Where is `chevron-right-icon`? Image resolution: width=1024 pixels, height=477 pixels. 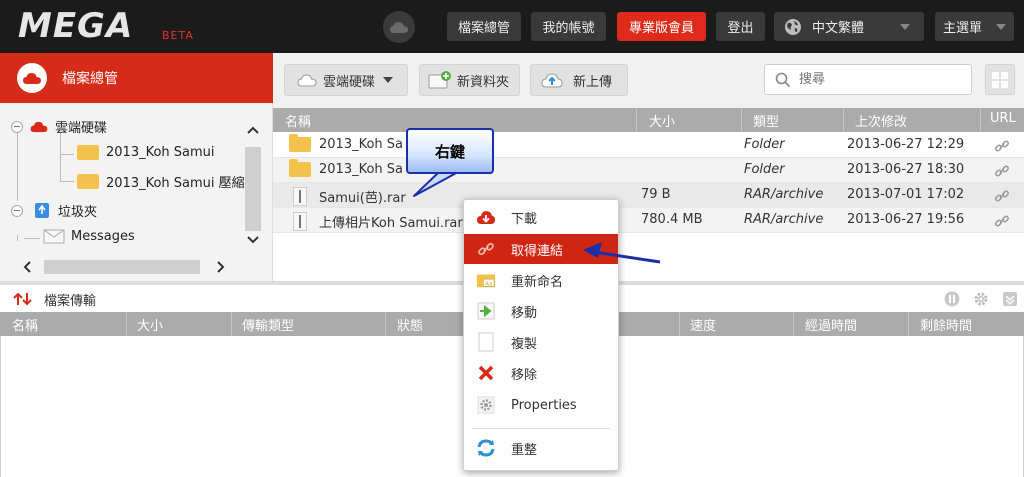
chevron-right-icon is located at coordinates (221, 267).